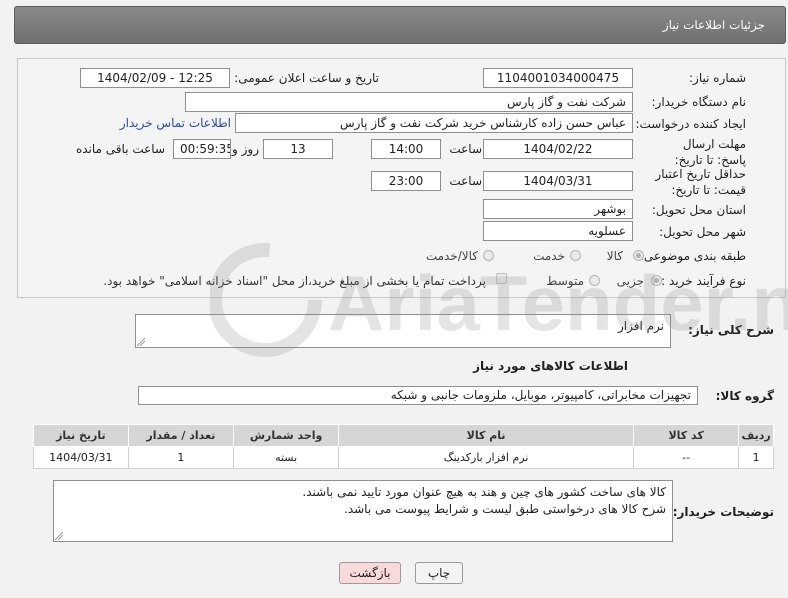  I want to click on province-label: استان محل تحویل:, so click(698, 210).